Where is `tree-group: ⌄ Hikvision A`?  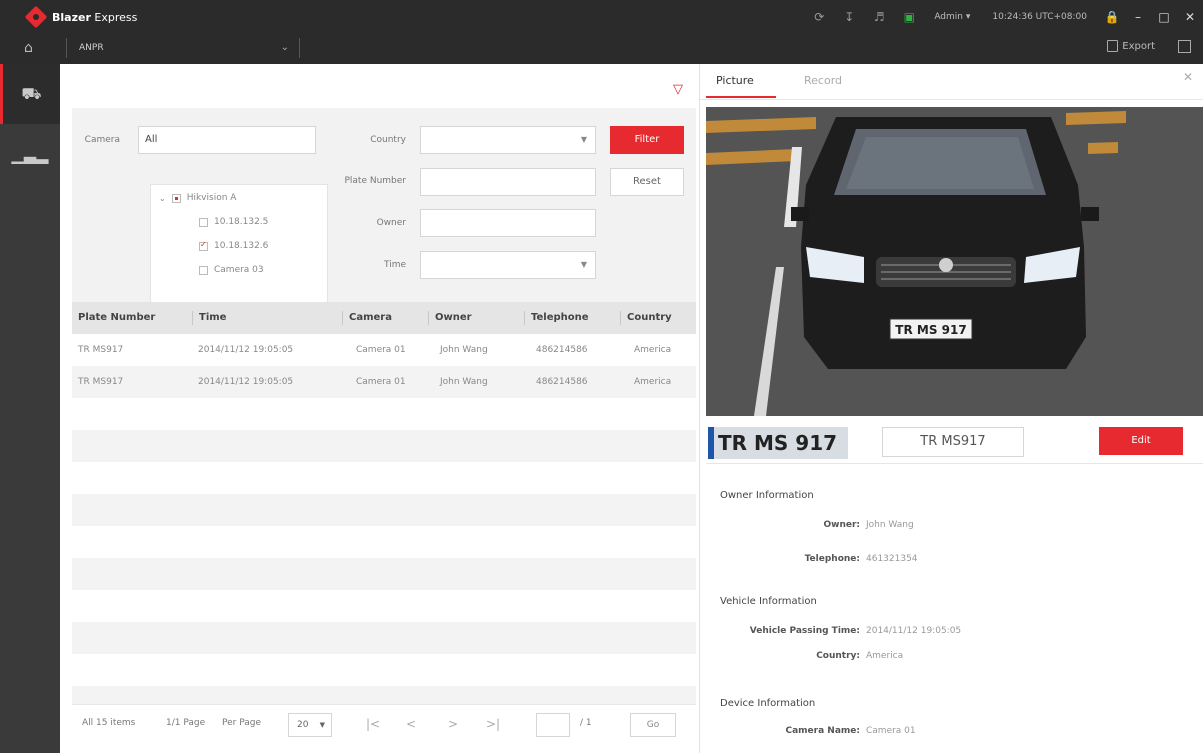 tree-group: ⌄ Hikvision A is located at coordinates (197, 198).